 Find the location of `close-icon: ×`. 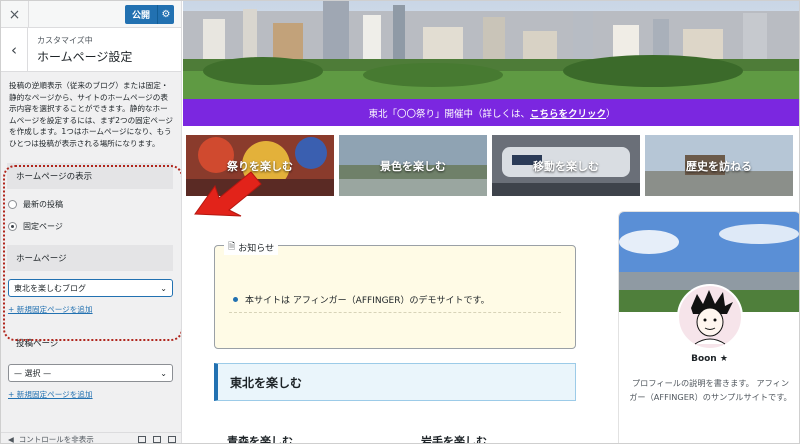

close-icon: × is located at coordinates (15, 14).